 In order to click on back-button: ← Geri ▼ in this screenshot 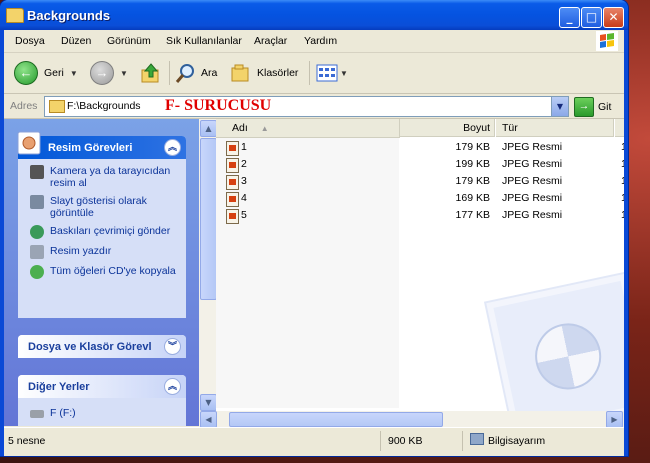, I will do `click(46, 73)`.